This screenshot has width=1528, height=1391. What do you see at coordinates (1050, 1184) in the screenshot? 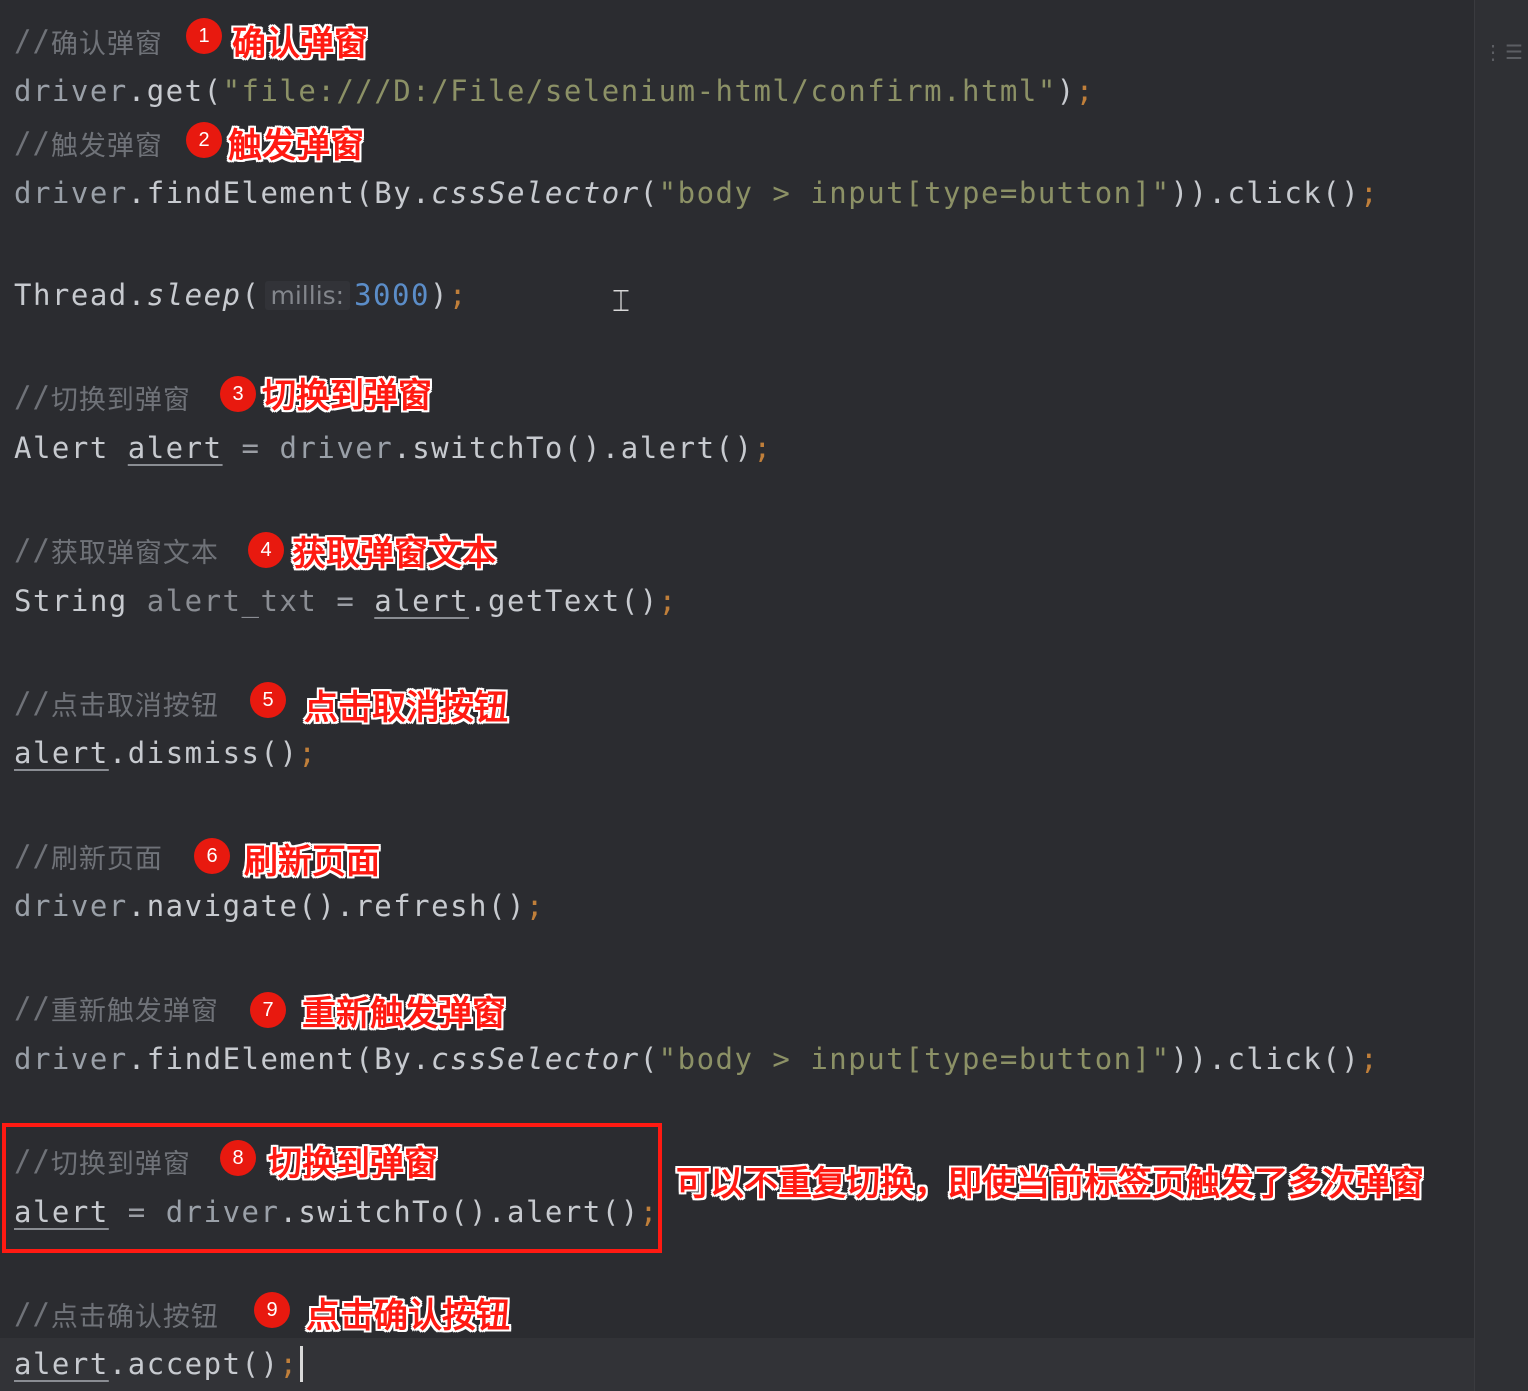
I see `annotation-side-note: 可以不重复切换，即使当前标签页触发了多次弹窗` at bounding box center [1050, 1184].